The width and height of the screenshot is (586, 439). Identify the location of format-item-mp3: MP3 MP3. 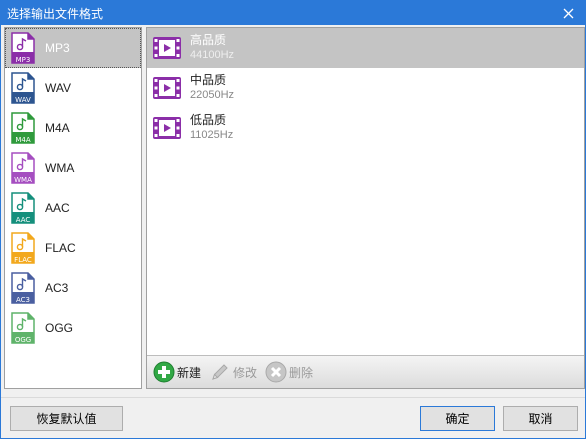
(73, 48).